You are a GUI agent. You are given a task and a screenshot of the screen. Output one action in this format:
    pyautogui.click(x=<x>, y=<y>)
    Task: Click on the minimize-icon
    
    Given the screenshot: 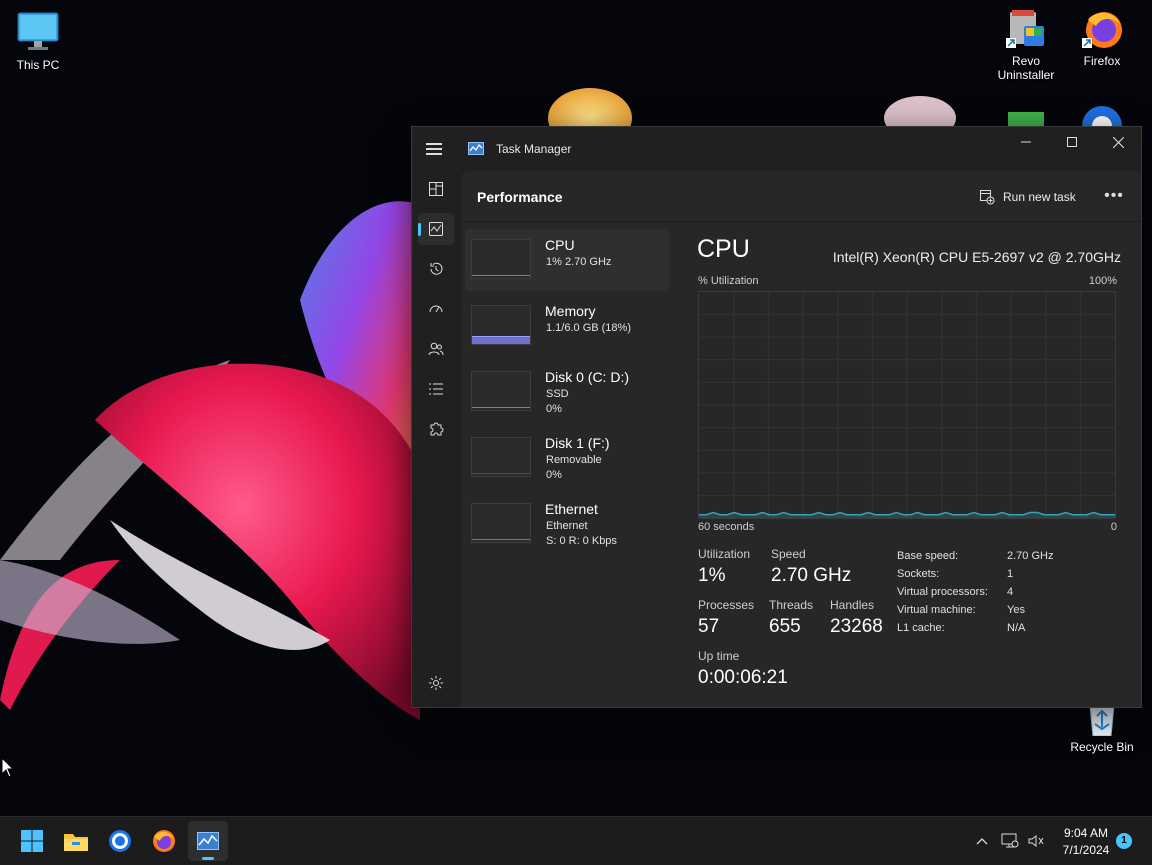 What is the action you would take?
    pyautogui.click(x=1026, y=142)
    